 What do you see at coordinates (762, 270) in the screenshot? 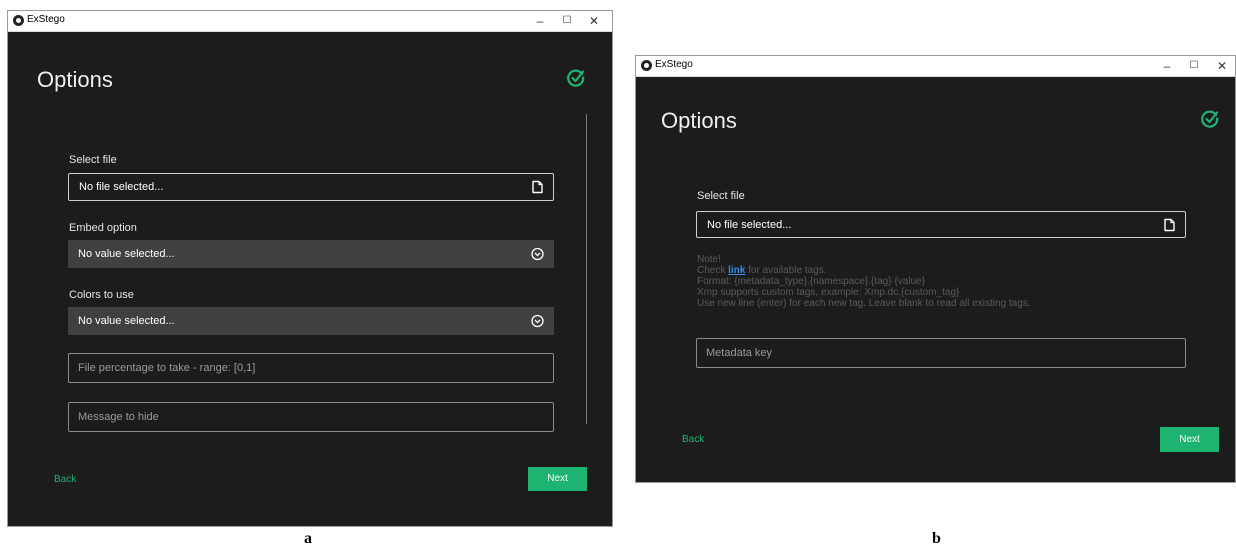
I see `note-link-line: Check link for available tags.` at bounding box center [762, 270].